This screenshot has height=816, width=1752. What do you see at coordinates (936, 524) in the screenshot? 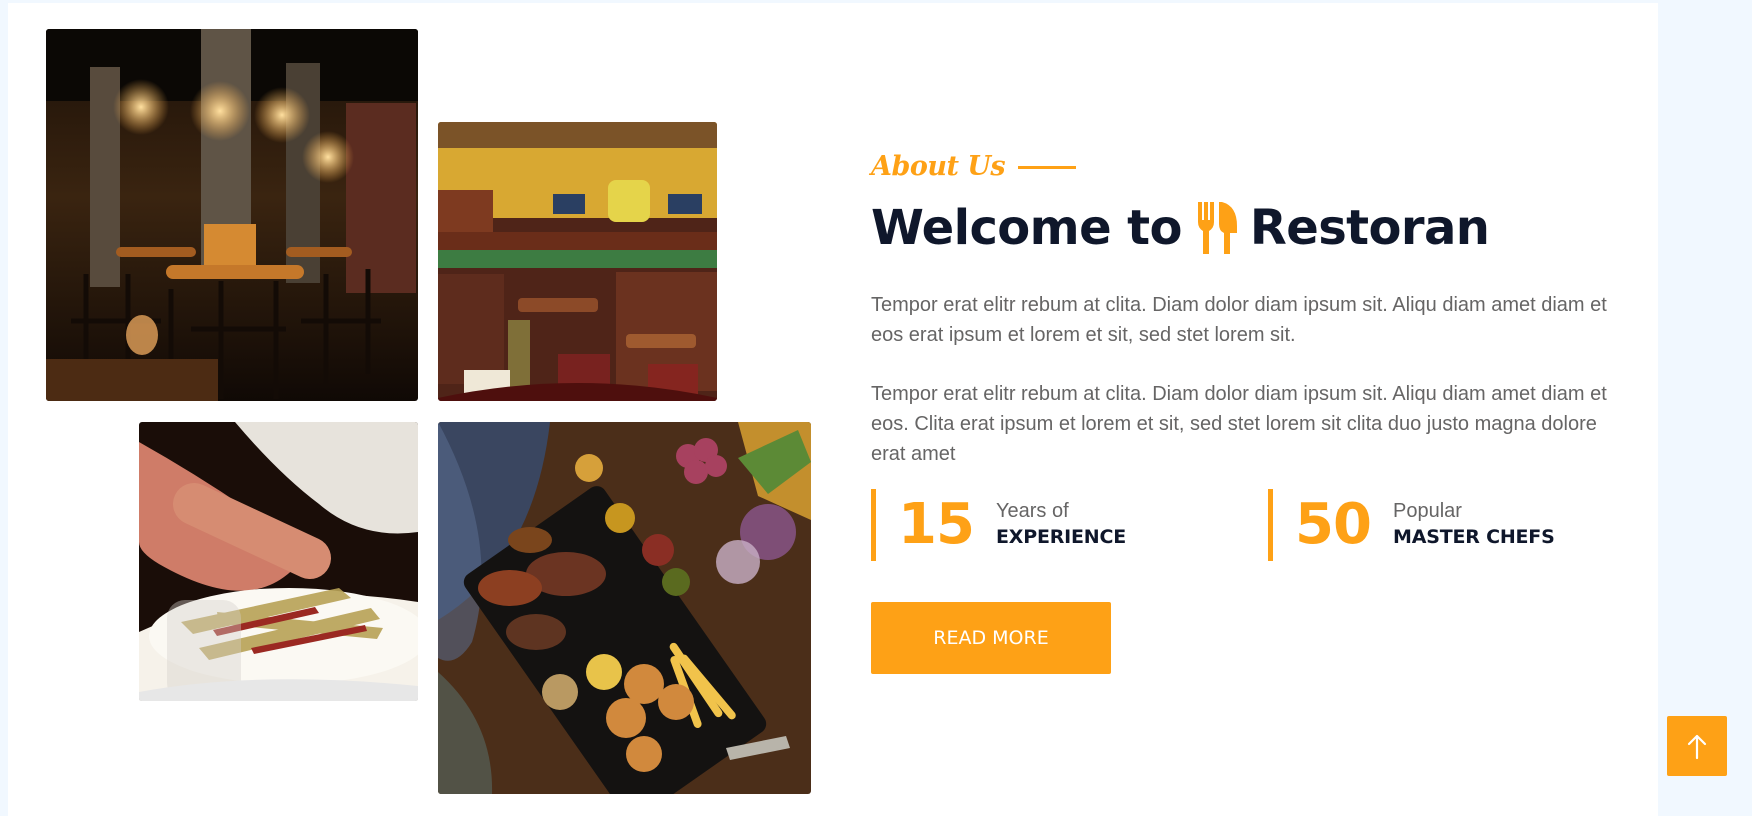
I see `experience-number: 15` at bounding box center [936, 524].